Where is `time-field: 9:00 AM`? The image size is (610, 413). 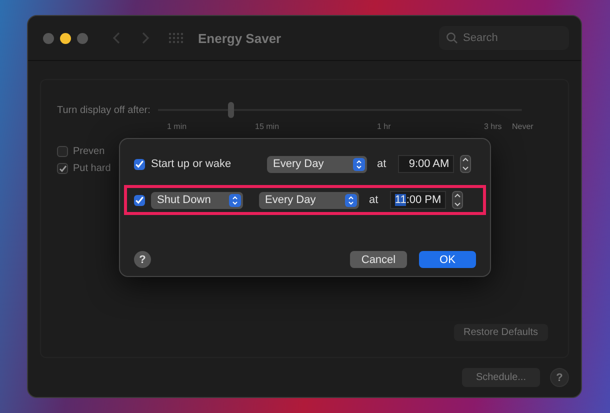
time-field: 9:00 AM is located at coordinates (426, 164).